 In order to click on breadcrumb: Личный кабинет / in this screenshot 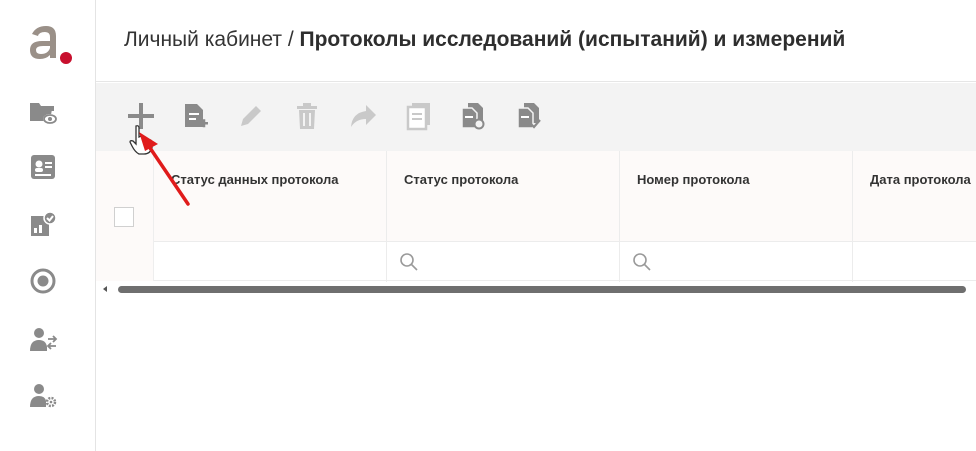, I will do `click(209, 39)`.